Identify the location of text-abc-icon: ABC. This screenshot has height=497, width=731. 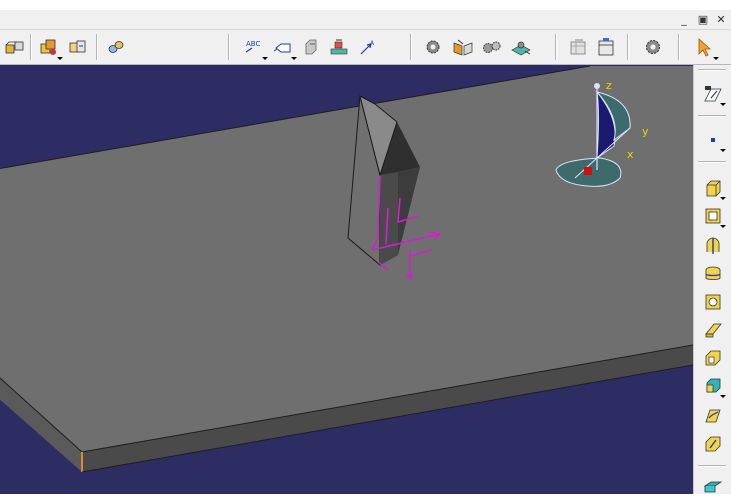
(255, 47).